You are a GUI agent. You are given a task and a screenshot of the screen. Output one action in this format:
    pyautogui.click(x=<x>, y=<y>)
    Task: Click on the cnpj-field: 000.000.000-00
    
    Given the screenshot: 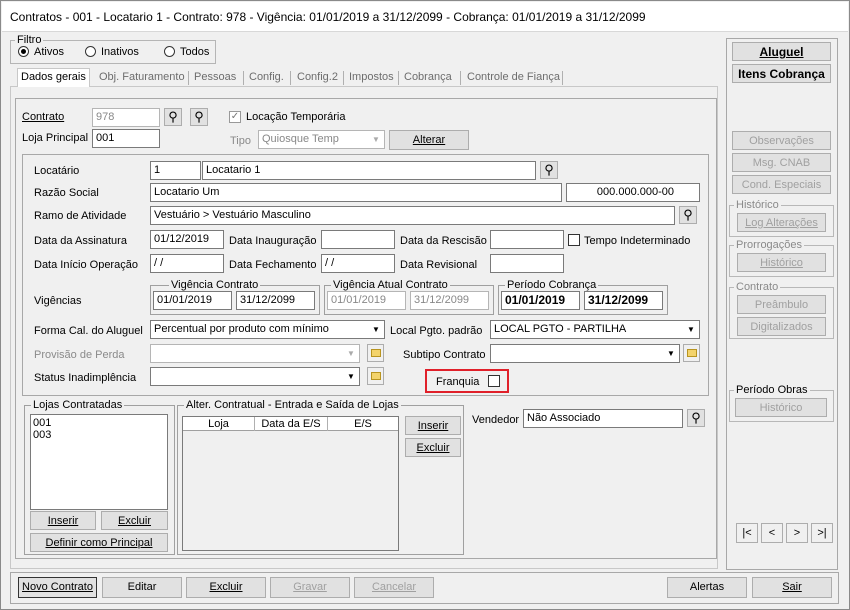 What is the action you would take?
    pyautogui.click(x=633, y=192)
    